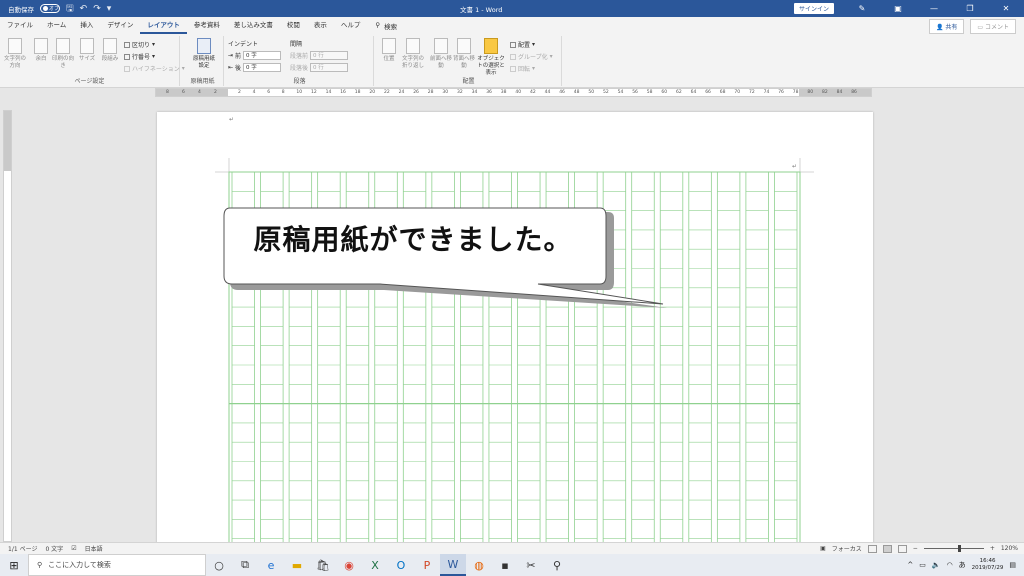 The height and width of the screenshot is (576, 1024). What do you see at coordinates (382, 26) in the screenshot?
I see `tell-me-search: ⚲ 検索` at bounding box center [382, 26].